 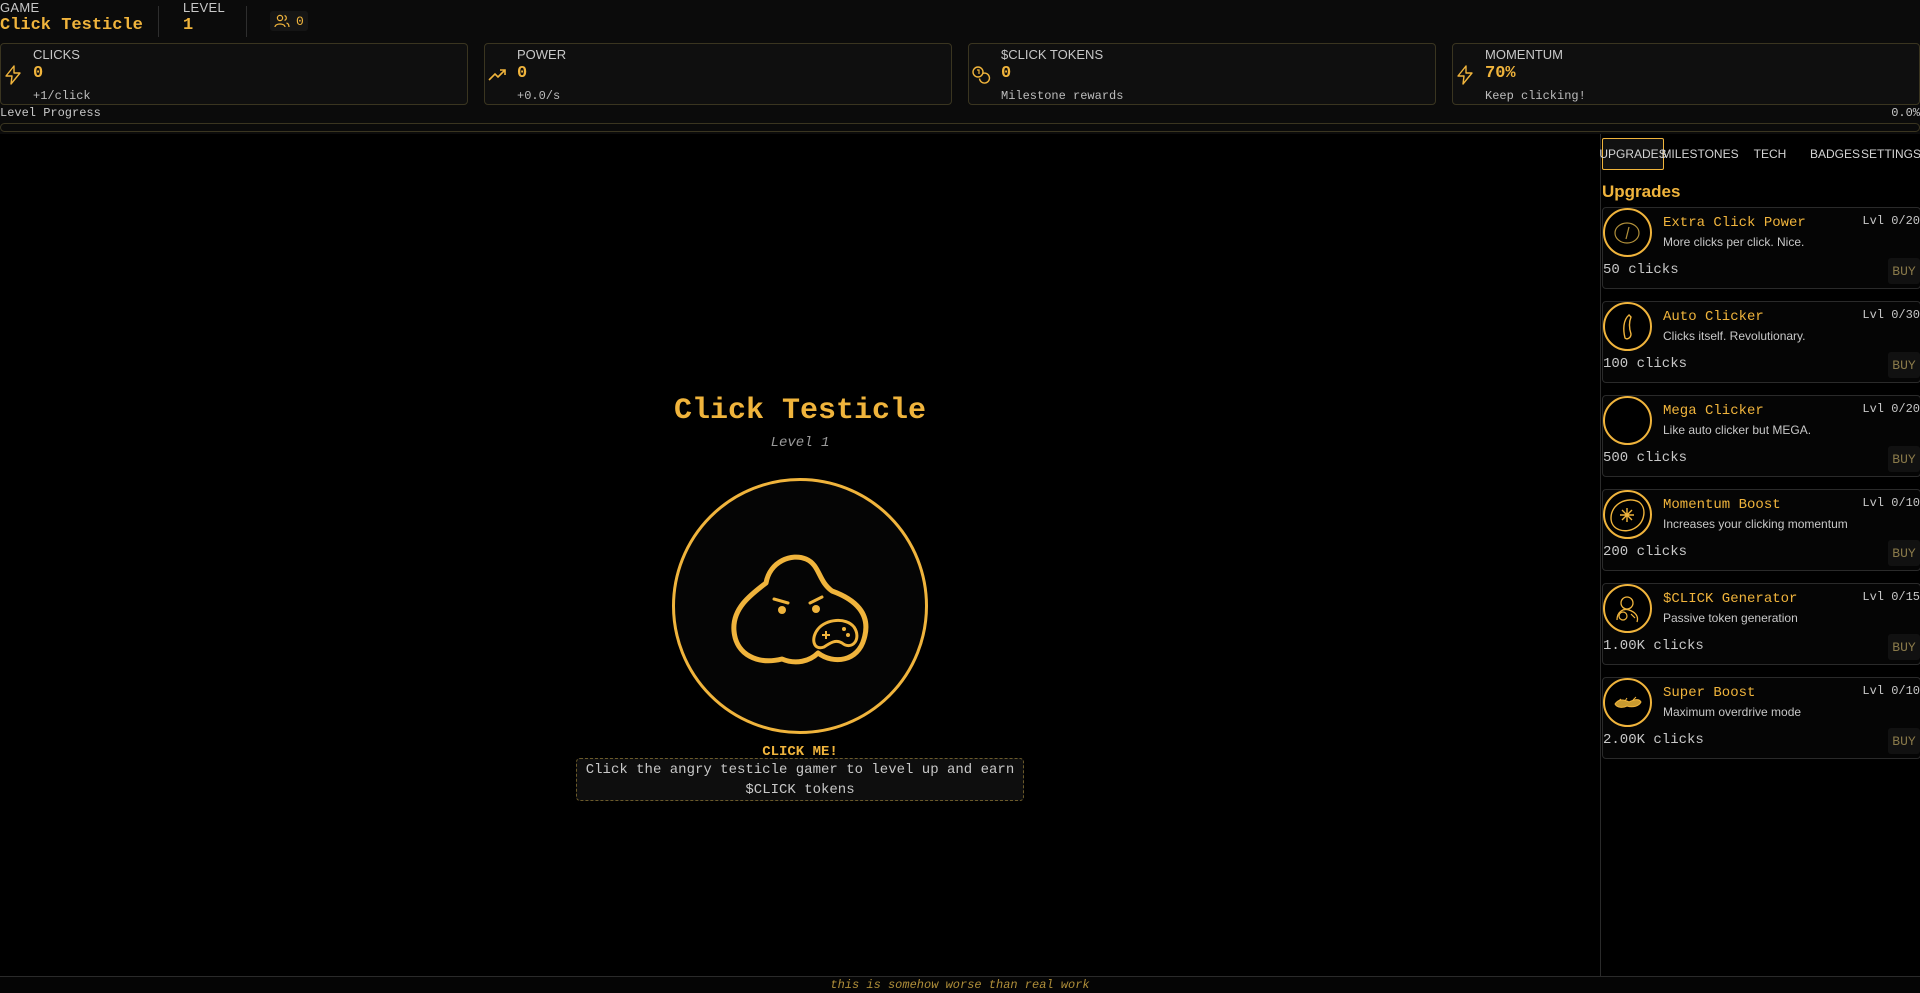 What do you see at coordinates (1730, 618) in the screenshot?
I see `upgrade-desc: Passive token generation` at bounding box center [1730, 618].